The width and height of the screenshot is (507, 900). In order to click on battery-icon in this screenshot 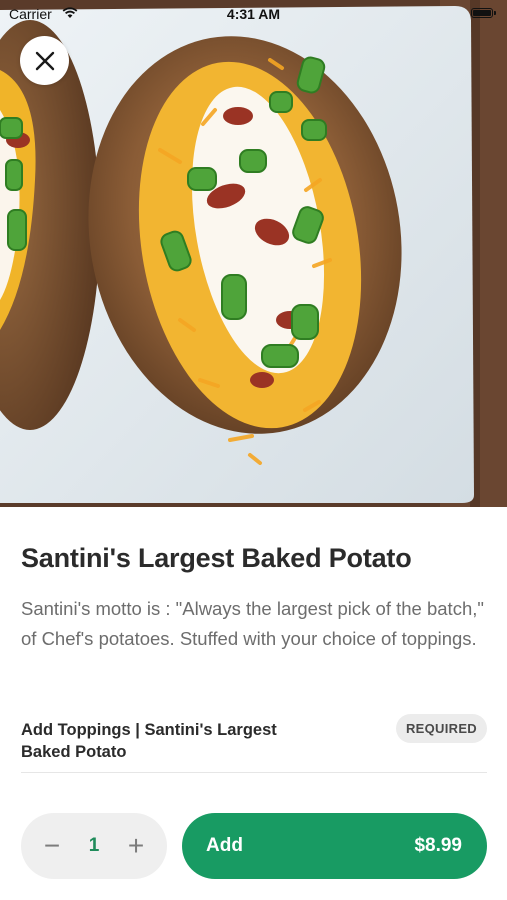, I will do `click(483, 13)`.